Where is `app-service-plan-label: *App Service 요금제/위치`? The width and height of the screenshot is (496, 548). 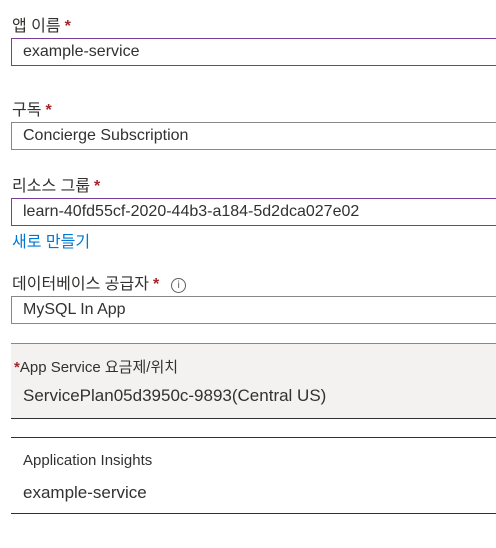 app-service-plan-label: *App Service 요금제/위치 is located at coordinates (96, 366).